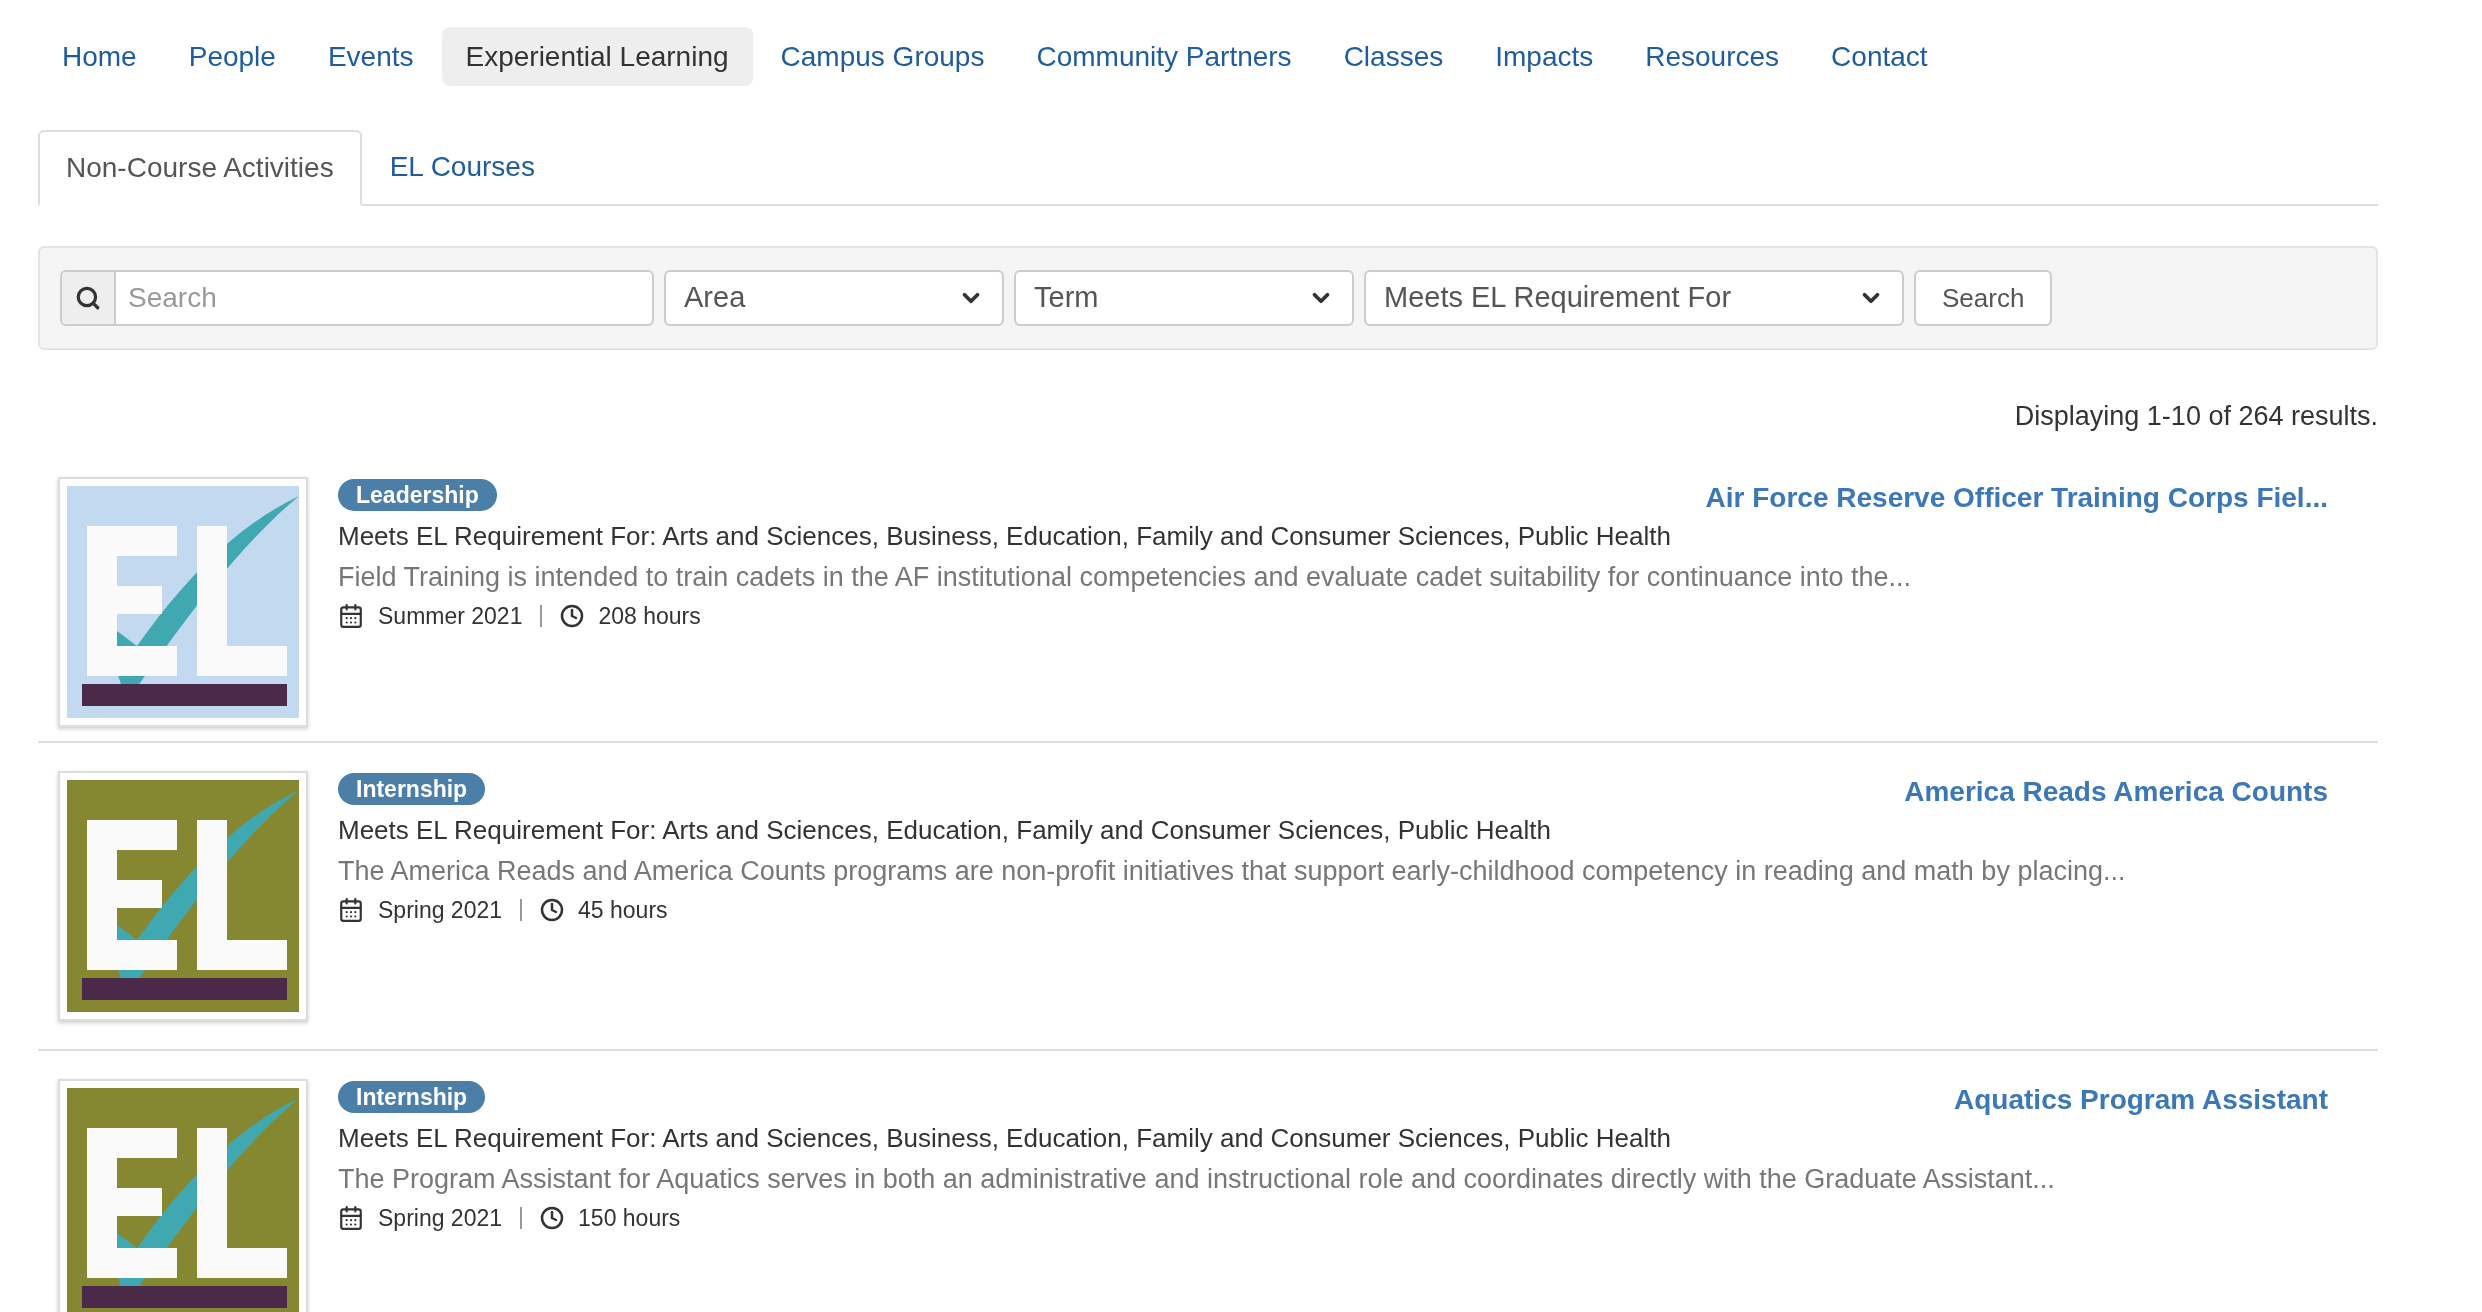 Image resolution: width=2482 pixels, height=1312 pixels. I want to click on nav-link: Experiential Learning, so click(597, 56).